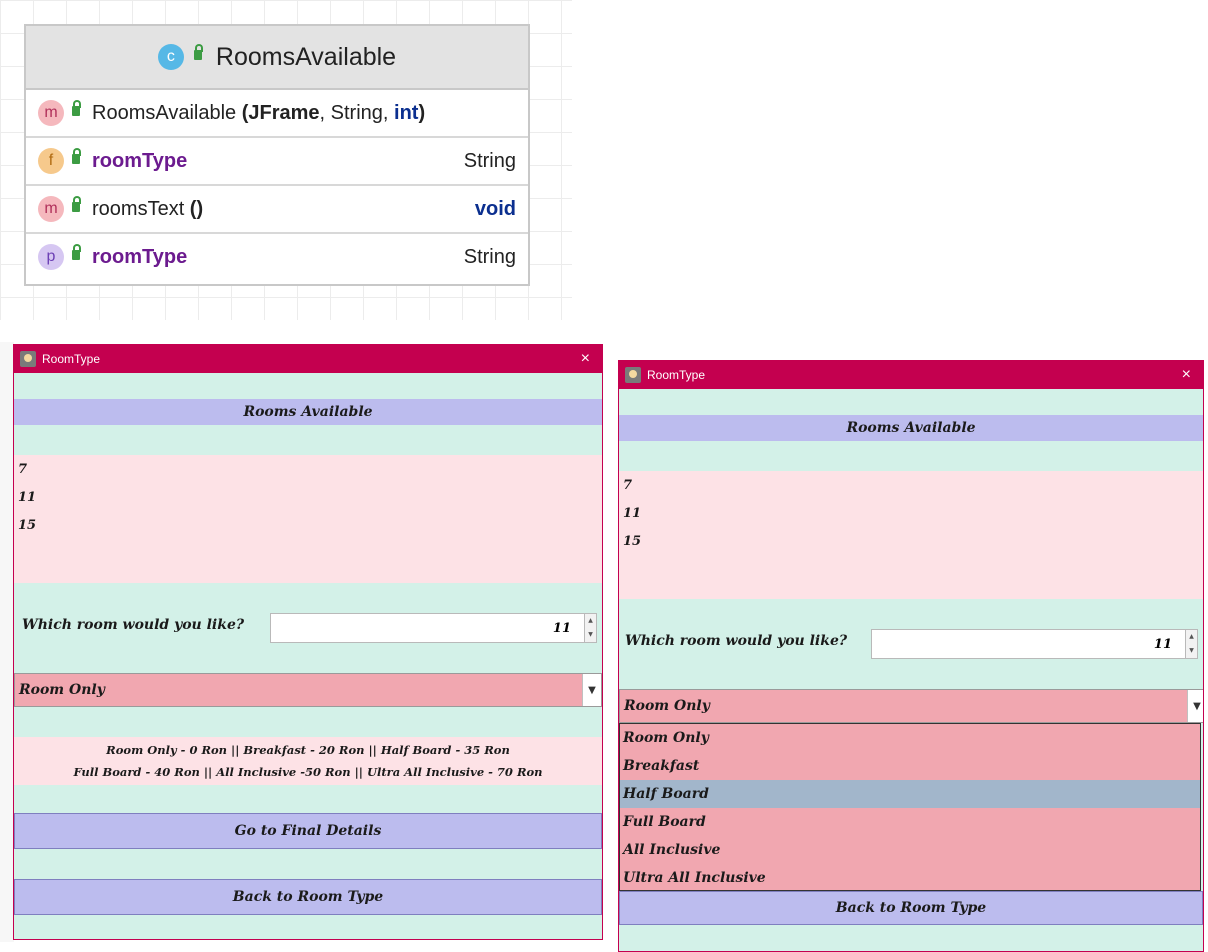 The image size is (1208, 952). Describe the element at coordinates (259, 112) in the screenshot. I see `uml-member-name: RoomsAvailable (JFrame, String, int)` at that location.